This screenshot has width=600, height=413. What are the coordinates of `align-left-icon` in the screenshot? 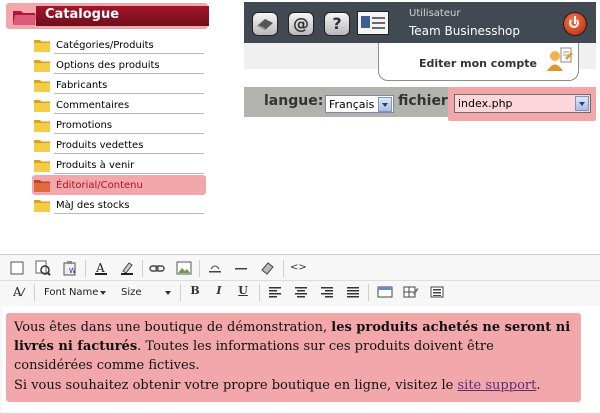 It's located at (275, 292).